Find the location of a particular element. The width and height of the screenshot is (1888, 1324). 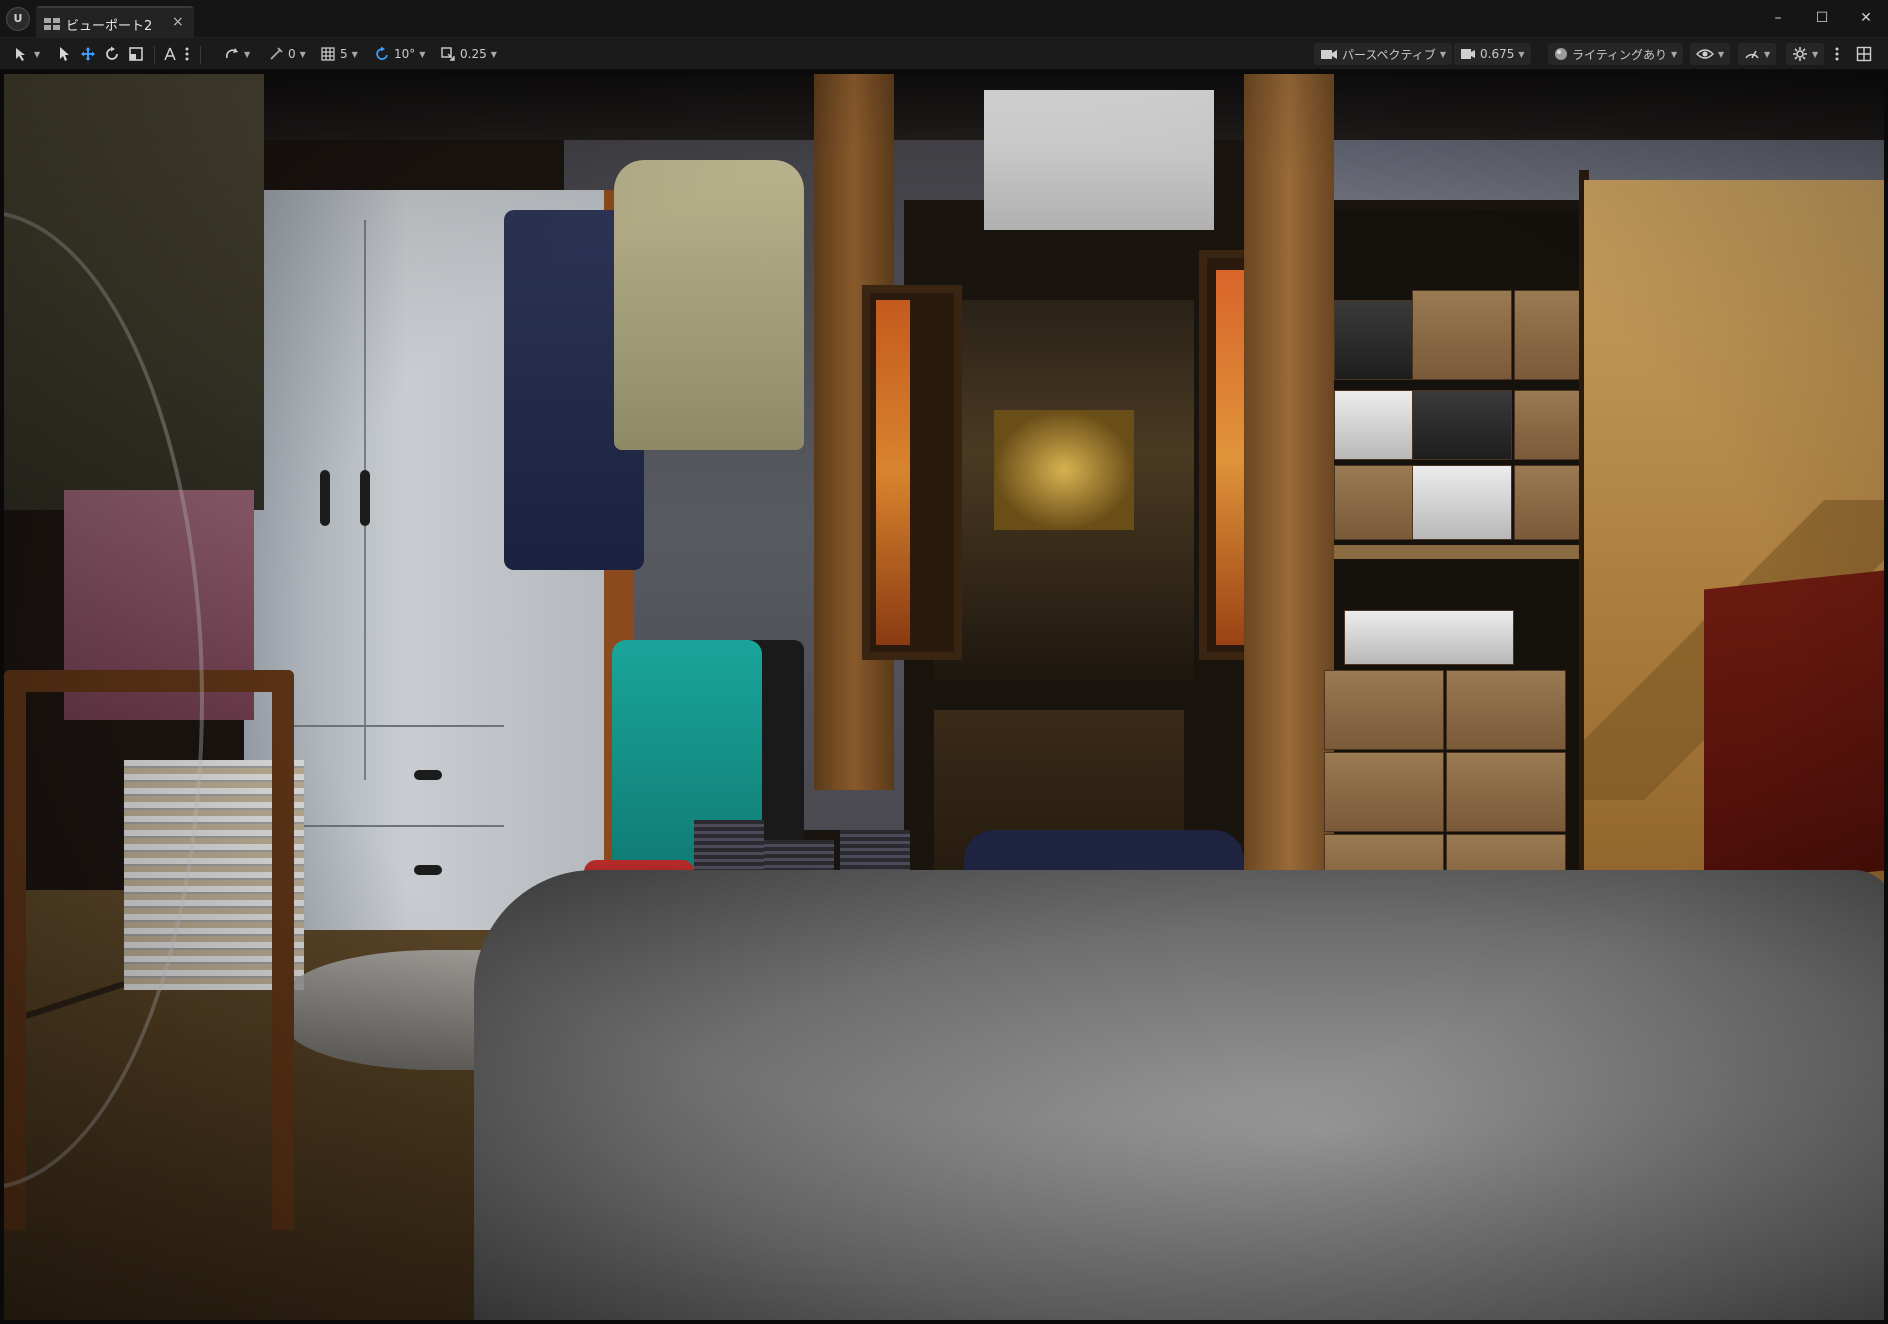

camera-speed-icon is located at coordinates (1468, 54).